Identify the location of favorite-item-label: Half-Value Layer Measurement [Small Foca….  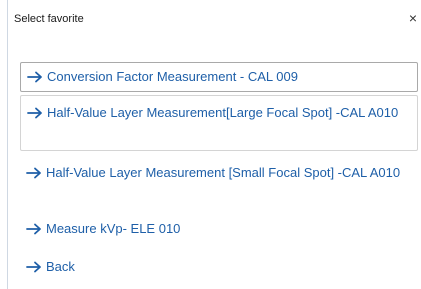
(223, 172).